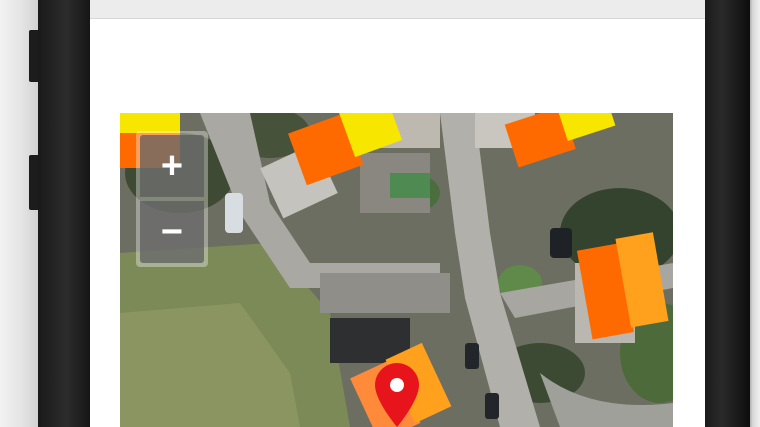 The image size is (760, 427). What do you see at coordinates (172, 232) in the screenshot?
I see `zoom-out-button: −` at bounding box center [172, 232].